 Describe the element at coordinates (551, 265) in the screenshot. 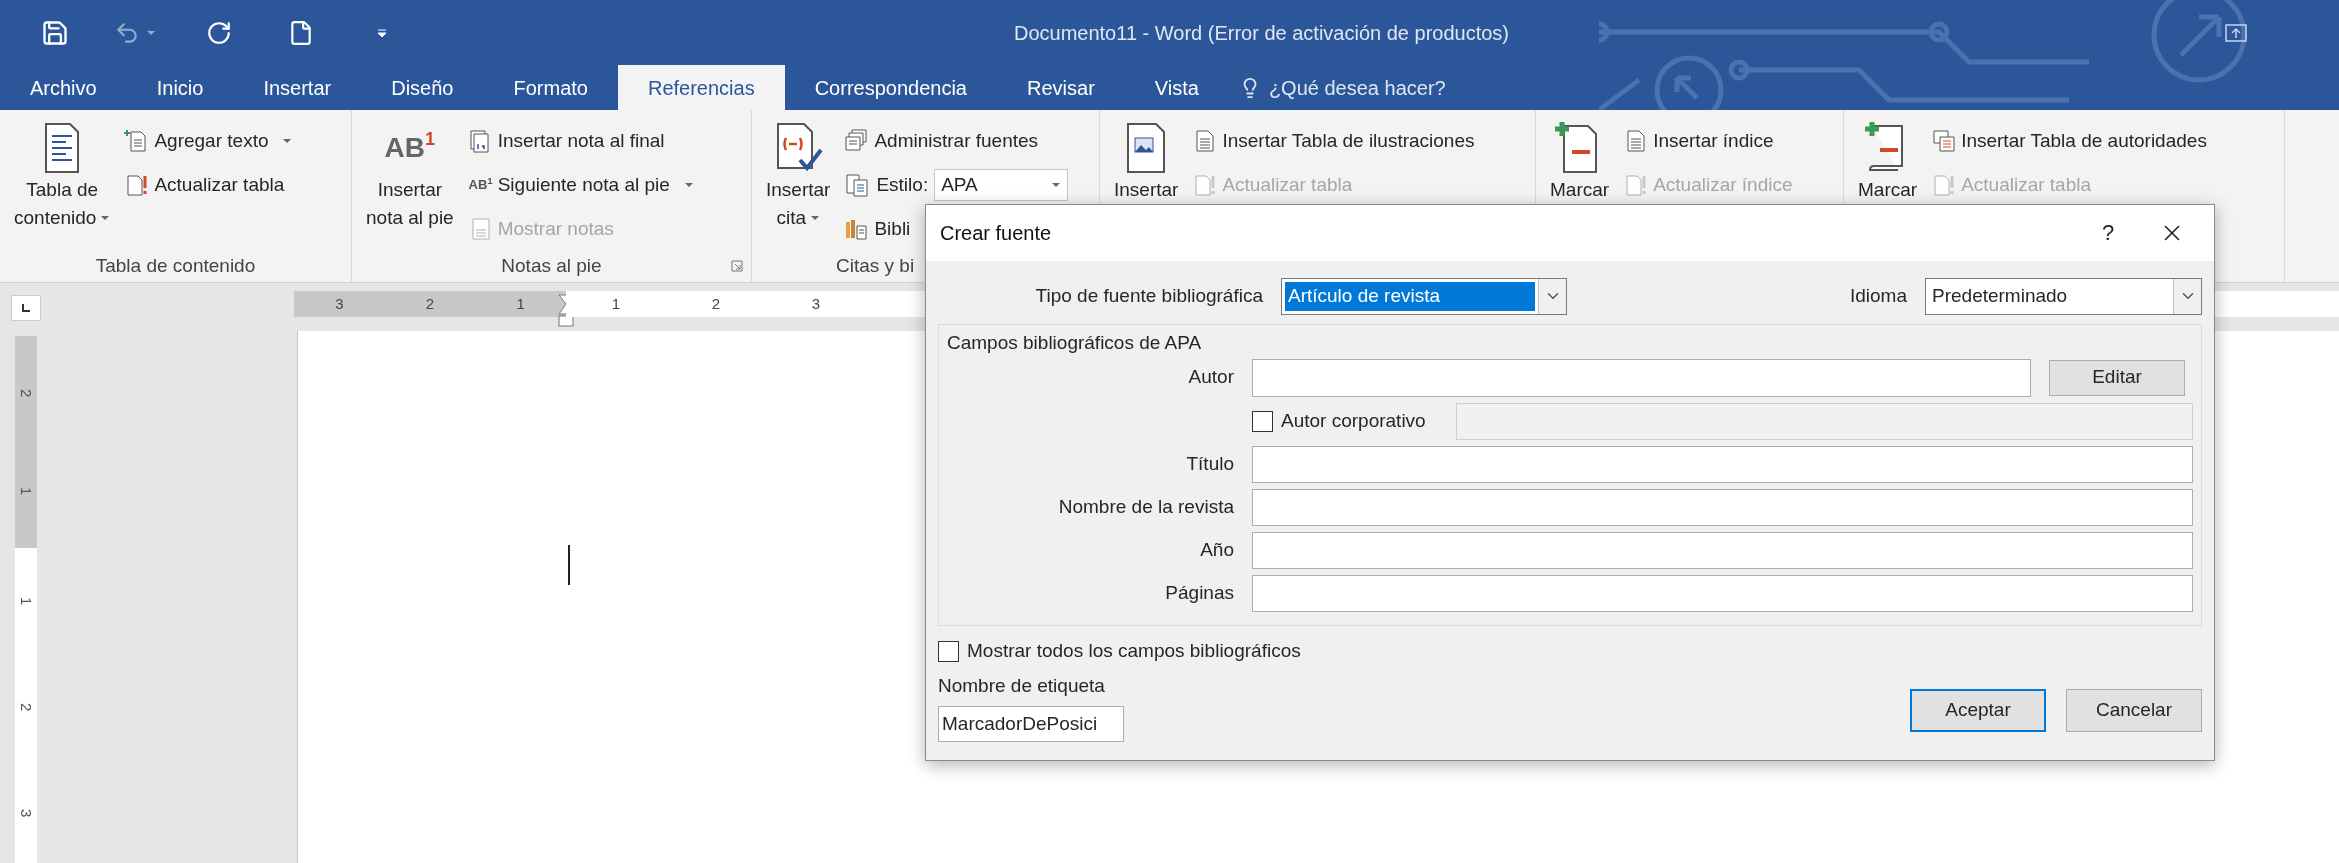

I see `group-label: Notas al pie` at that location.